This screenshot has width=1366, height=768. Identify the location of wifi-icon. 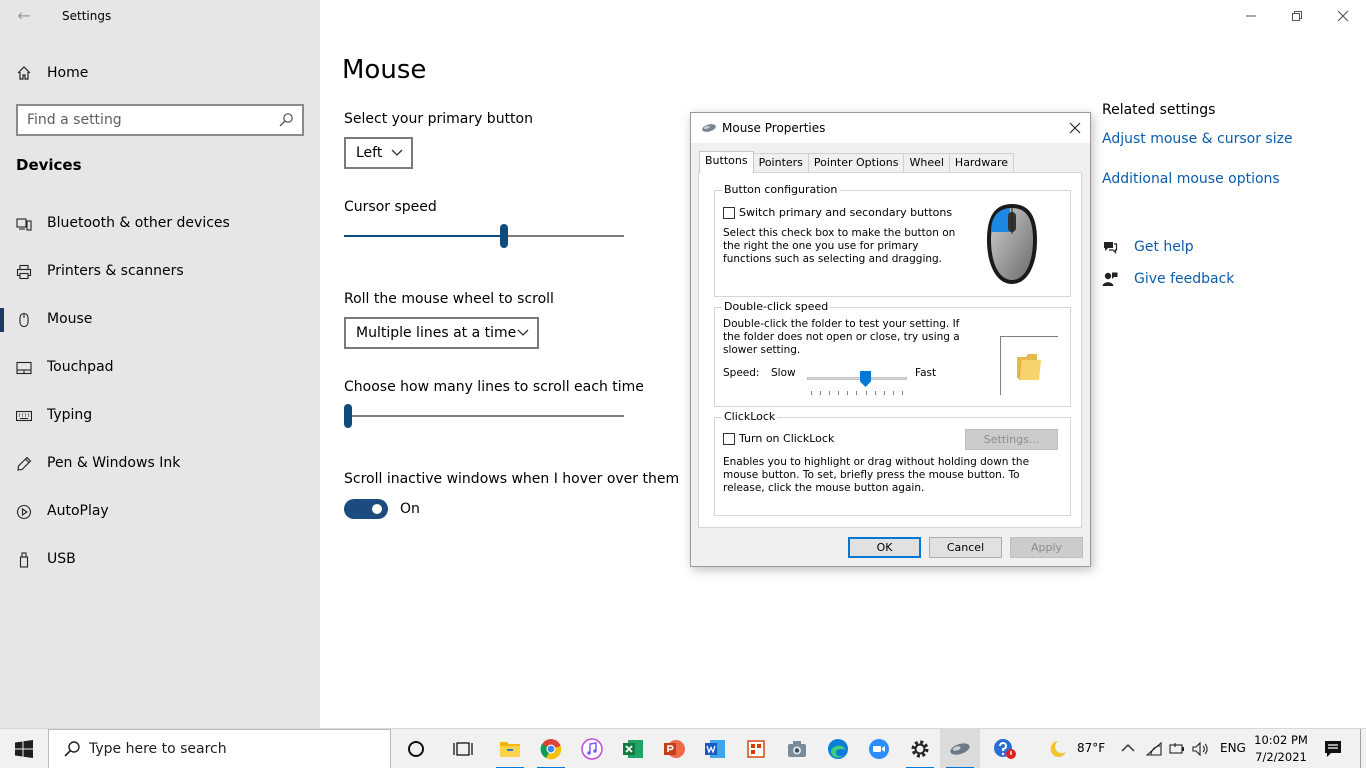
(1154, 749).